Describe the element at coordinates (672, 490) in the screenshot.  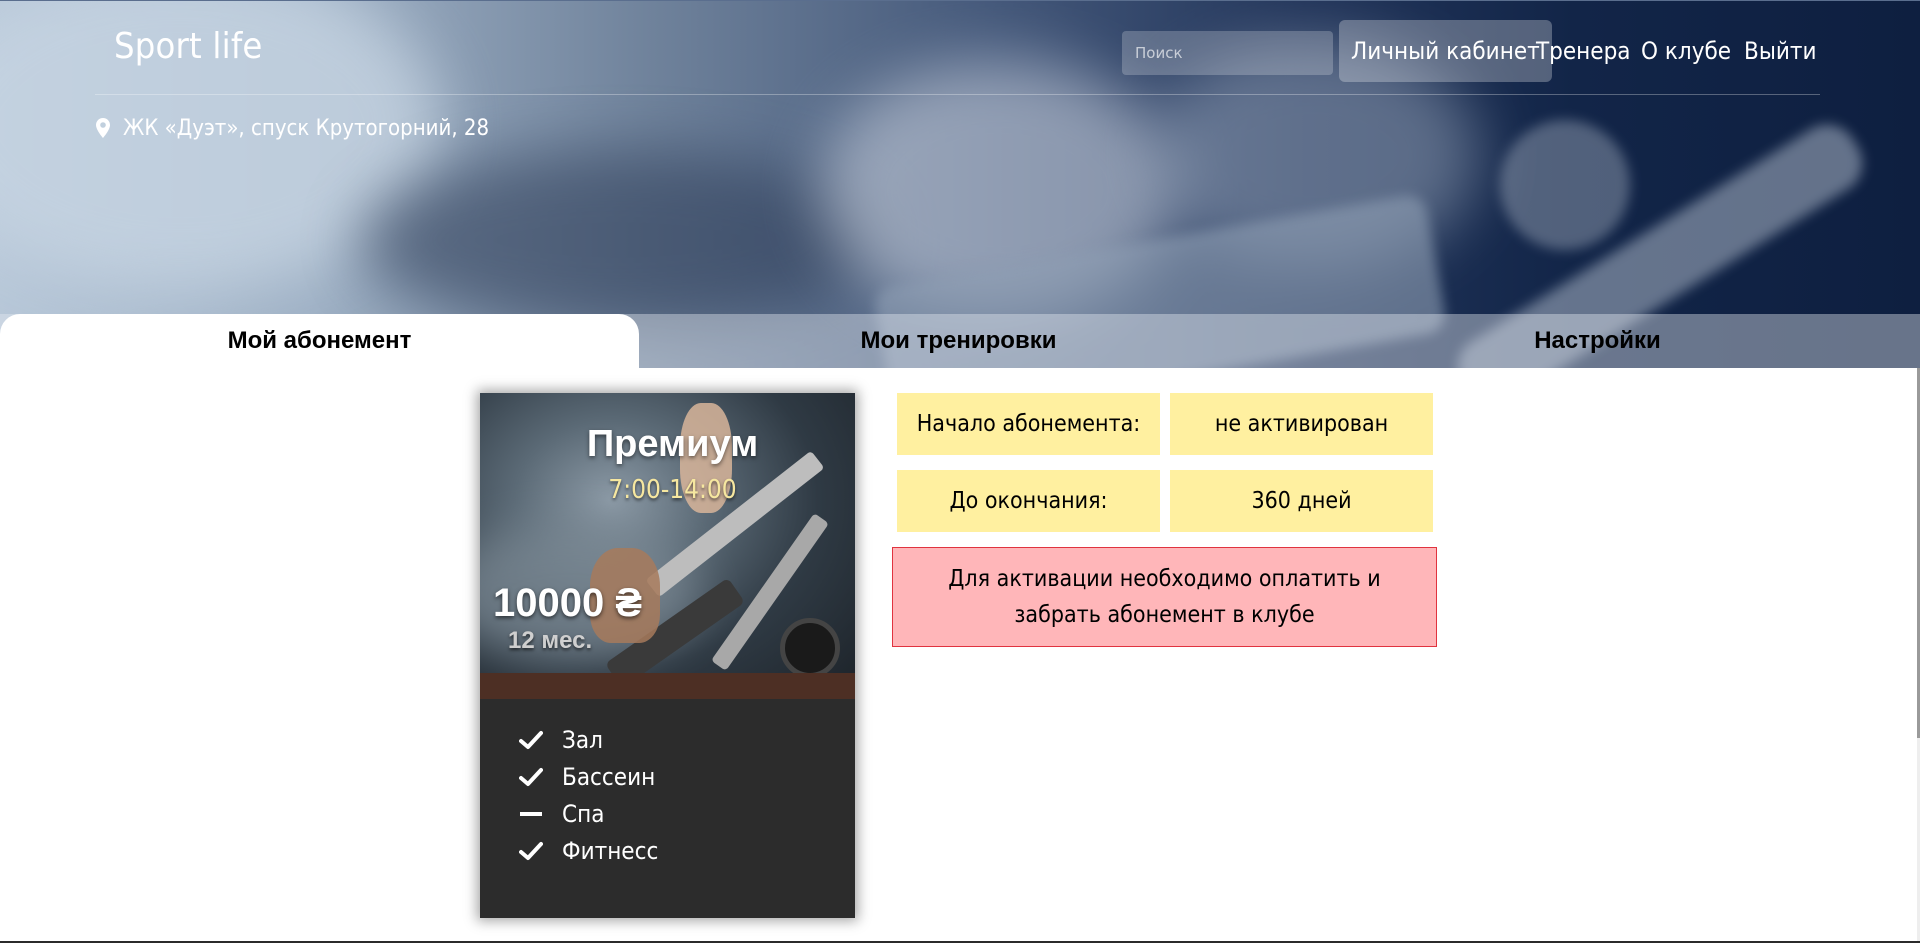
I see `membership-plan-hours: 7:00-14:00` at that location.